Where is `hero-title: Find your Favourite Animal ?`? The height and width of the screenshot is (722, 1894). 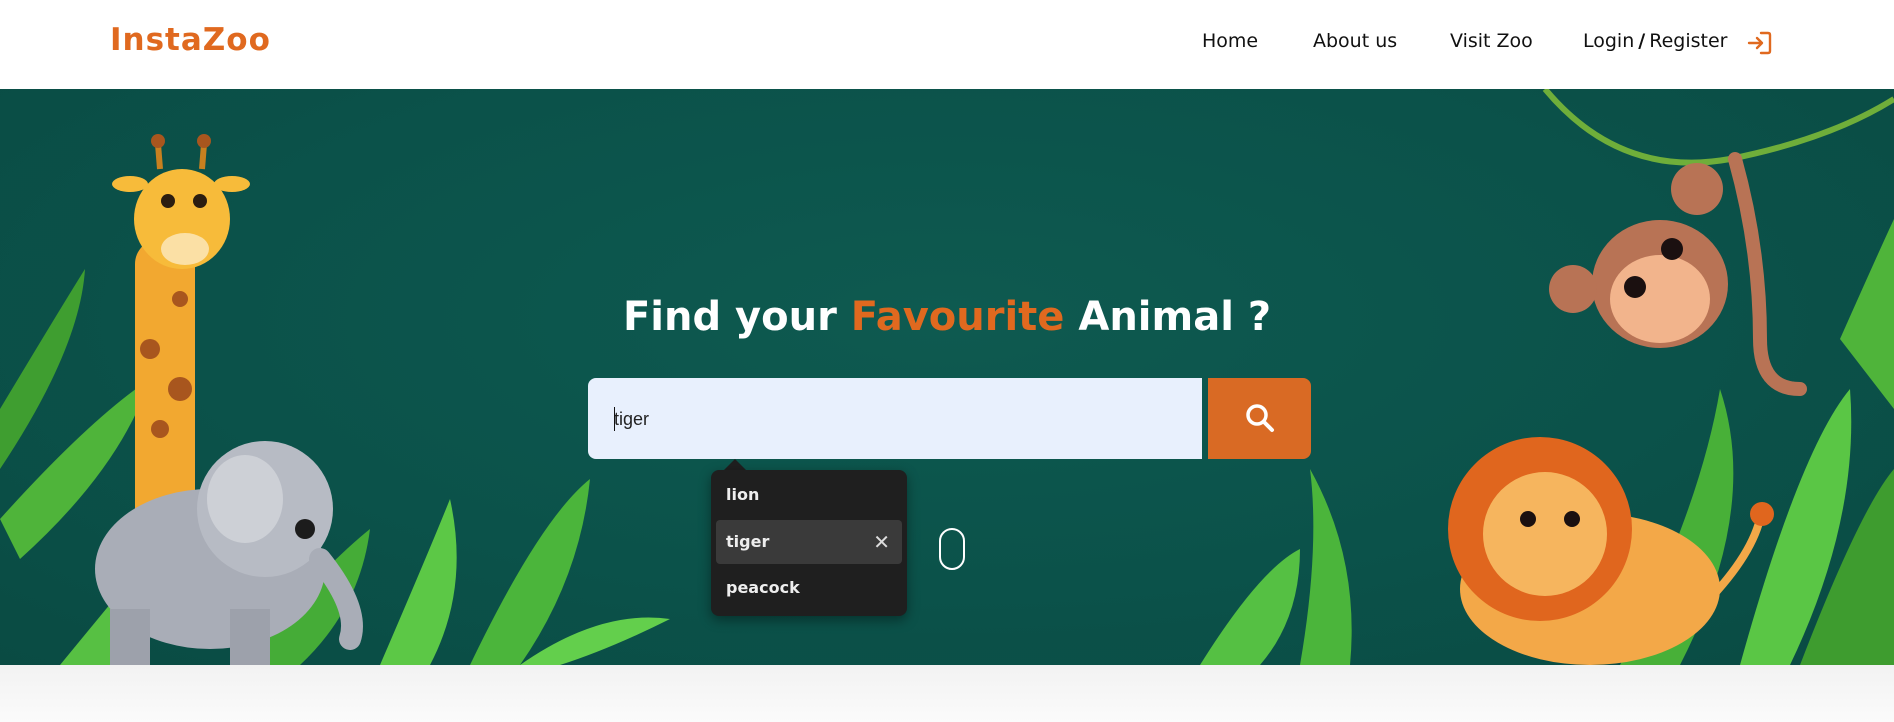 hero-title: Find your Favourite Animal ? is located at coordinates (947, 317).